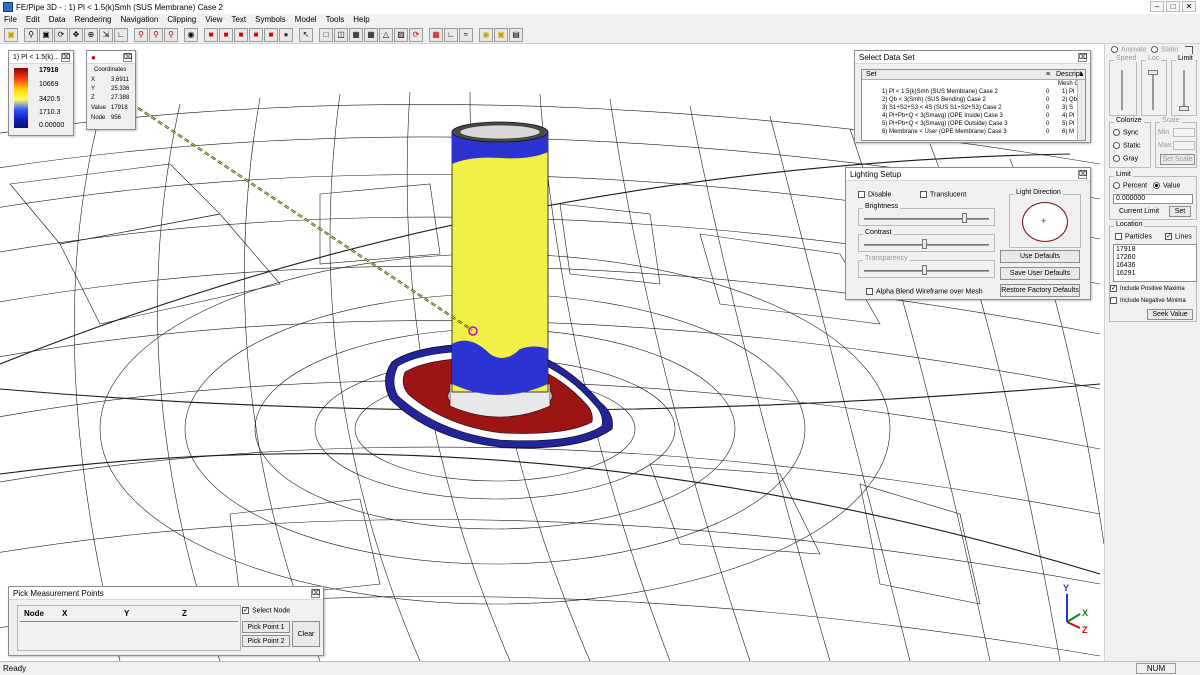 The height and width of the screenshot is (675, 1200). What do you see at coordinates (181, 20) in the screenshot?
I see `menu-clipping: Clipping` at bounding box center [181, 20].